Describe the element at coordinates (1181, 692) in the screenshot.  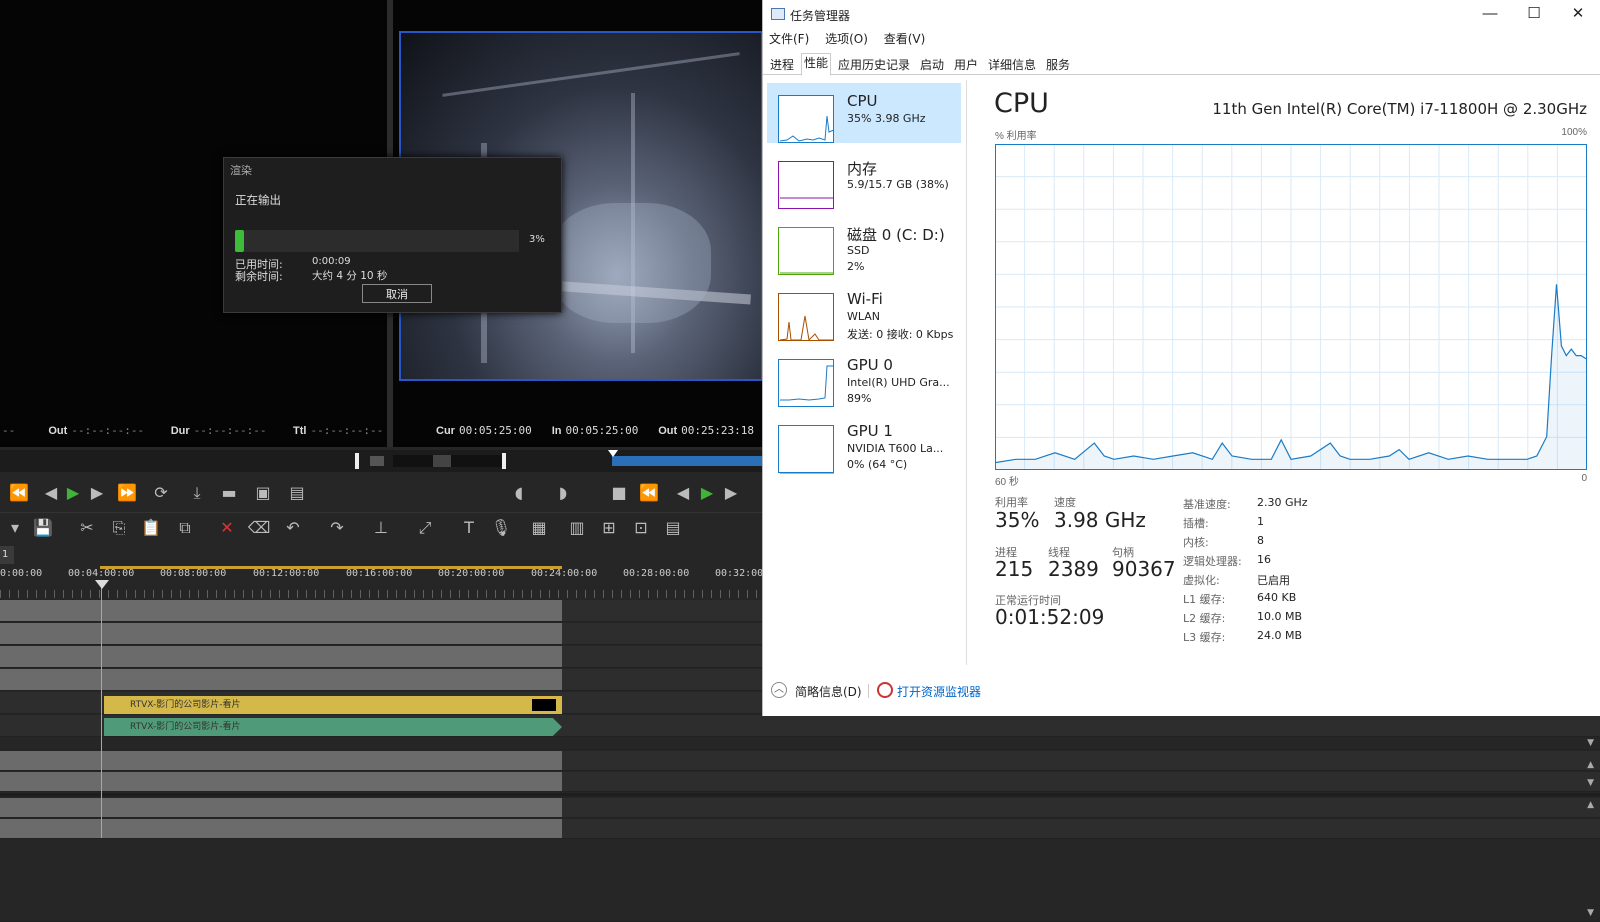
I see `footer: ︿ 简略信息(D) 打开资源监视器` at that location.